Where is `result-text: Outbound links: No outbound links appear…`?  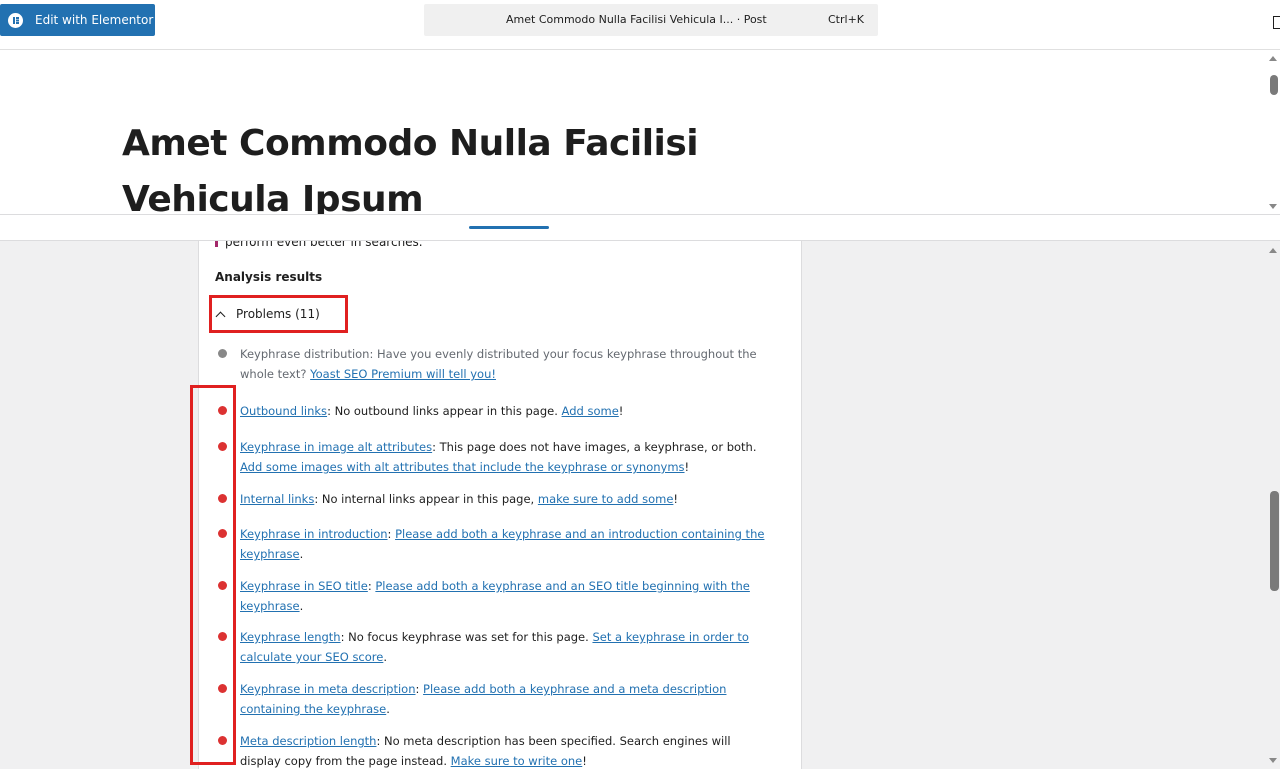
result-text: Outbound links: No outbound links appear… is located at coordinates (507, 411).